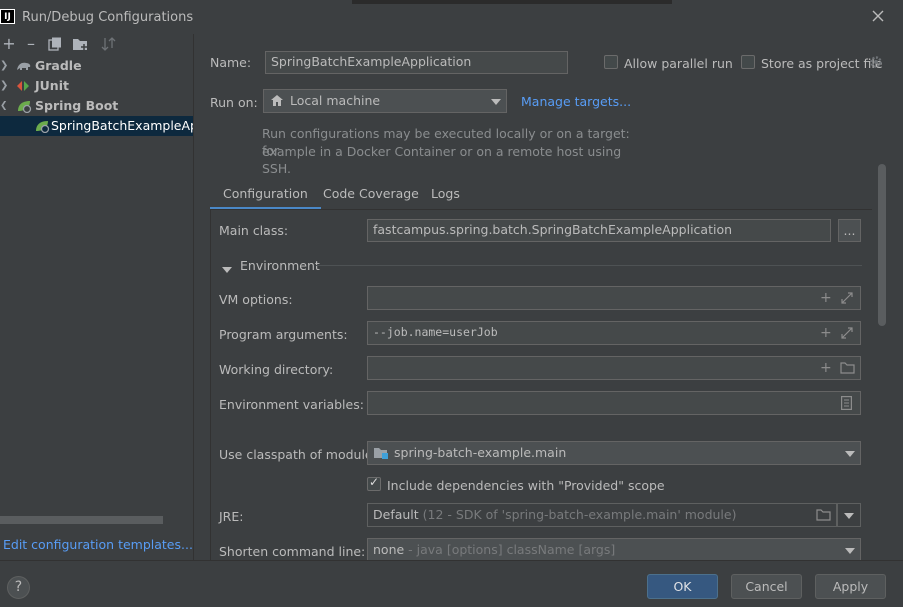  I want to click on tree-item-gradle: ❯ Gradle, so click(96, 66).